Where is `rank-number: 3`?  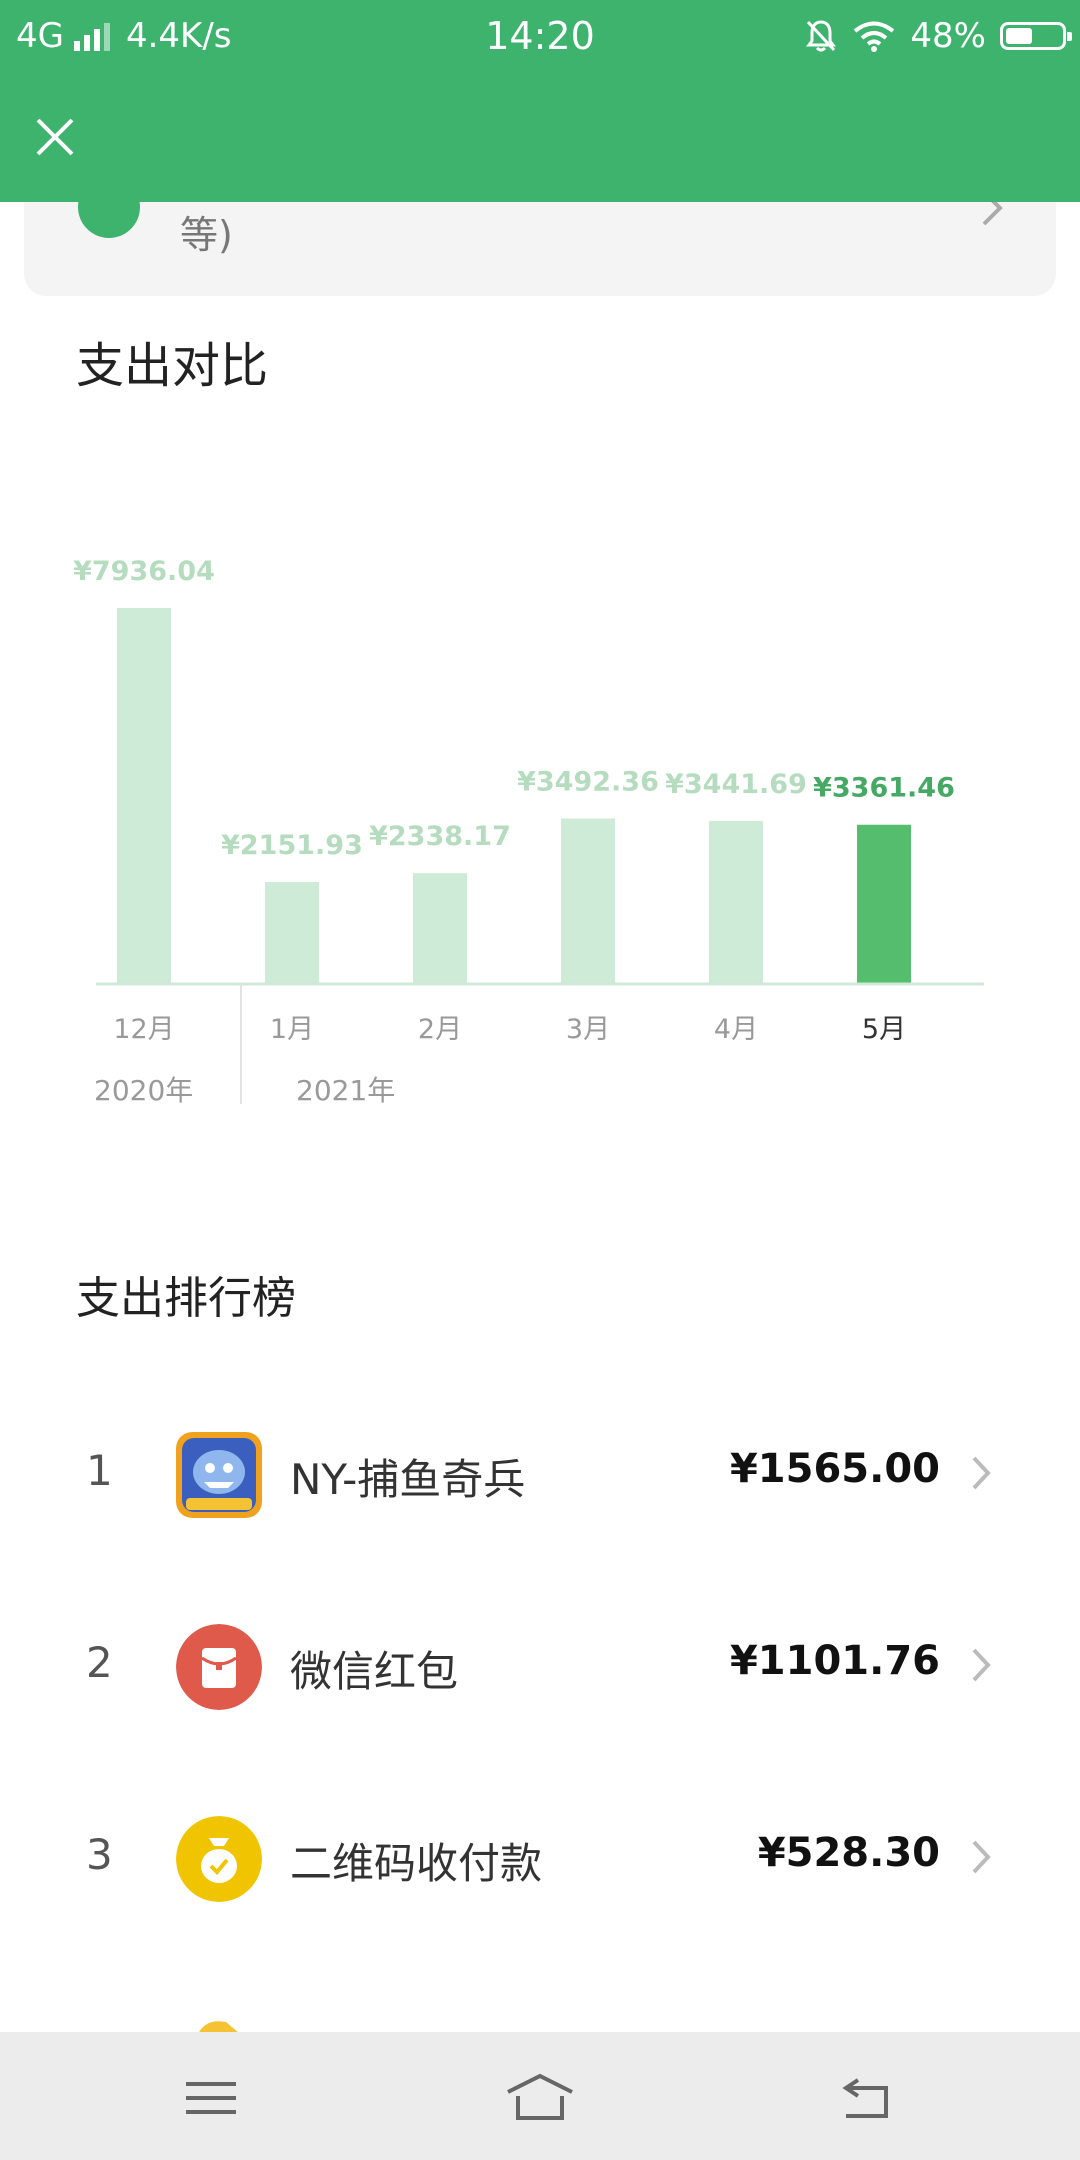
rank-number: 3 is located at coordinates (99, 1854).